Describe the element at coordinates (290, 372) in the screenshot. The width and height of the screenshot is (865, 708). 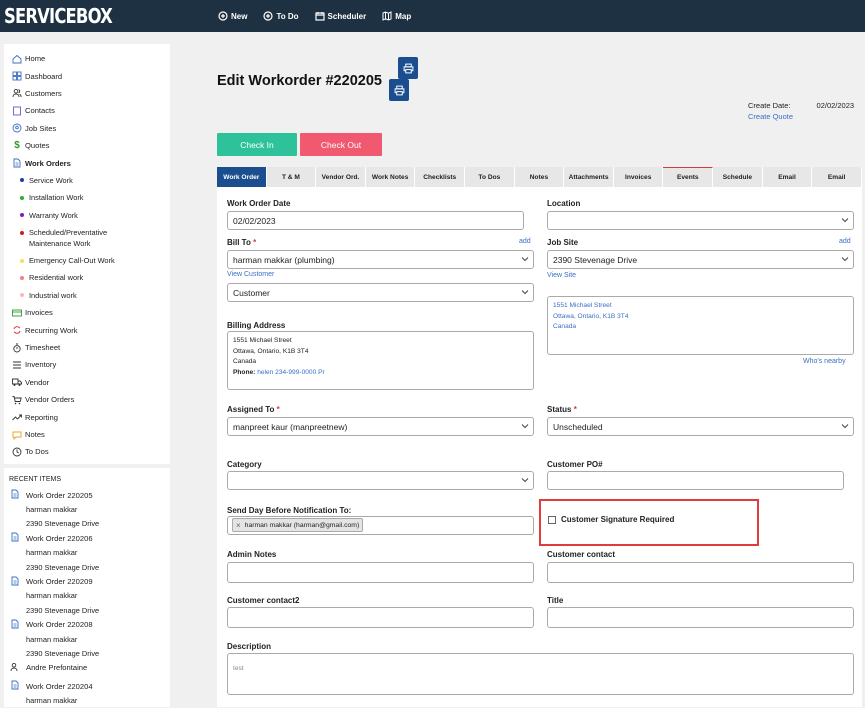
I see `phone-value: helen 234-999-0000 Pr` at that location.